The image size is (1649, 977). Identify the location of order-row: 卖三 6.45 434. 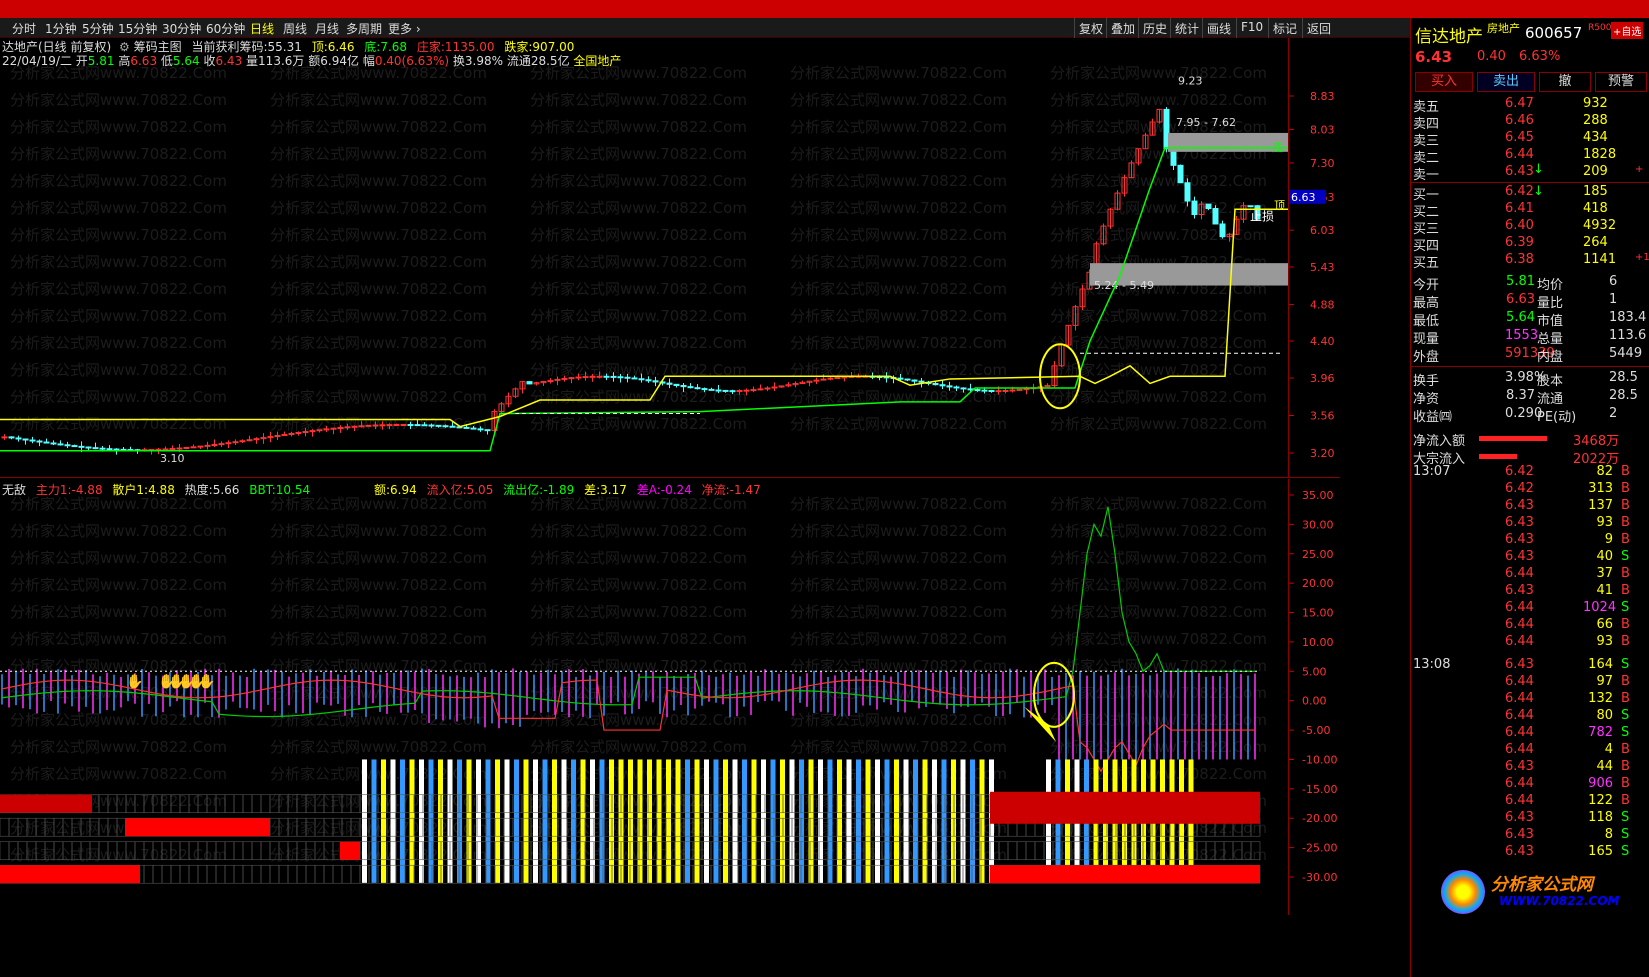
(1531, 139).